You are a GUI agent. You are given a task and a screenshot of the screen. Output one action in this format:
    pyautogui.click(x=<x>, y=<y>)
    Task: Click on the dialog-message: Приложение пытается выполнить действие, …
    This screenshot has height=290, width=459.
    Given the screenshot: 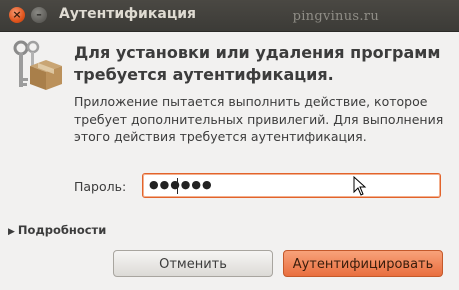 What is the action you would take?
    pyautogui.click(x=259, y=119)
    